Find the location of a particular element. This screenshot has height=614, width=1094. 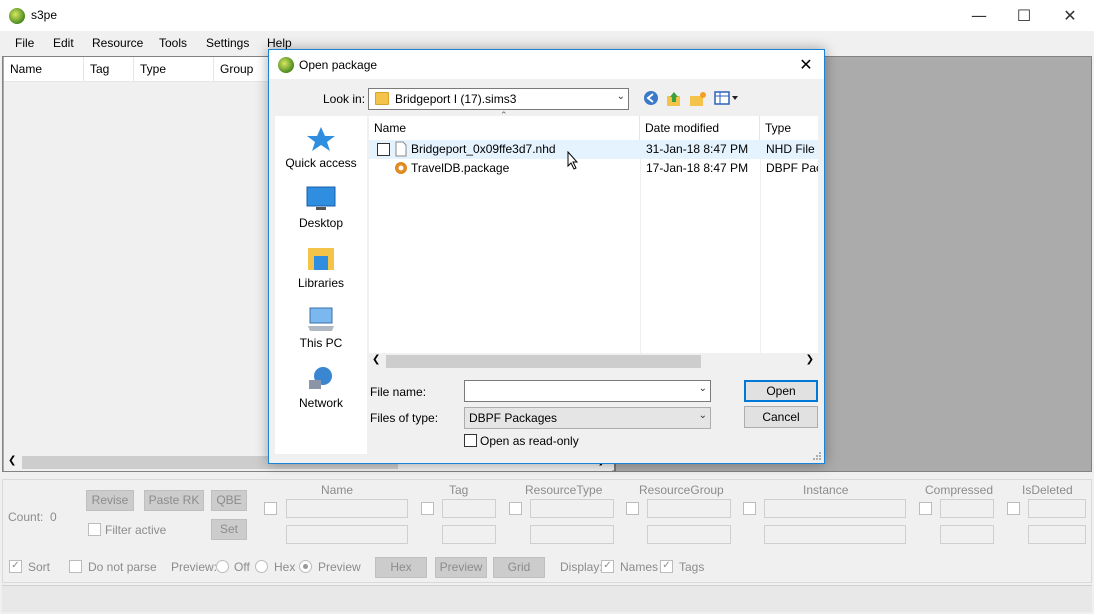

paste-rk-button: Paste RK is located at coordinates (174, 500).